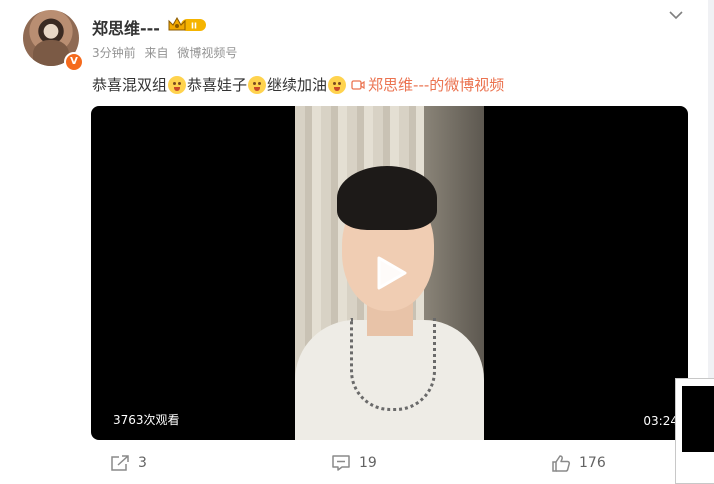 The height and width of the screenshot is (484, 714). Describe the element at coordinates (207, 53) in the screenshot. I see `post-source: 微博视频号` at that location.